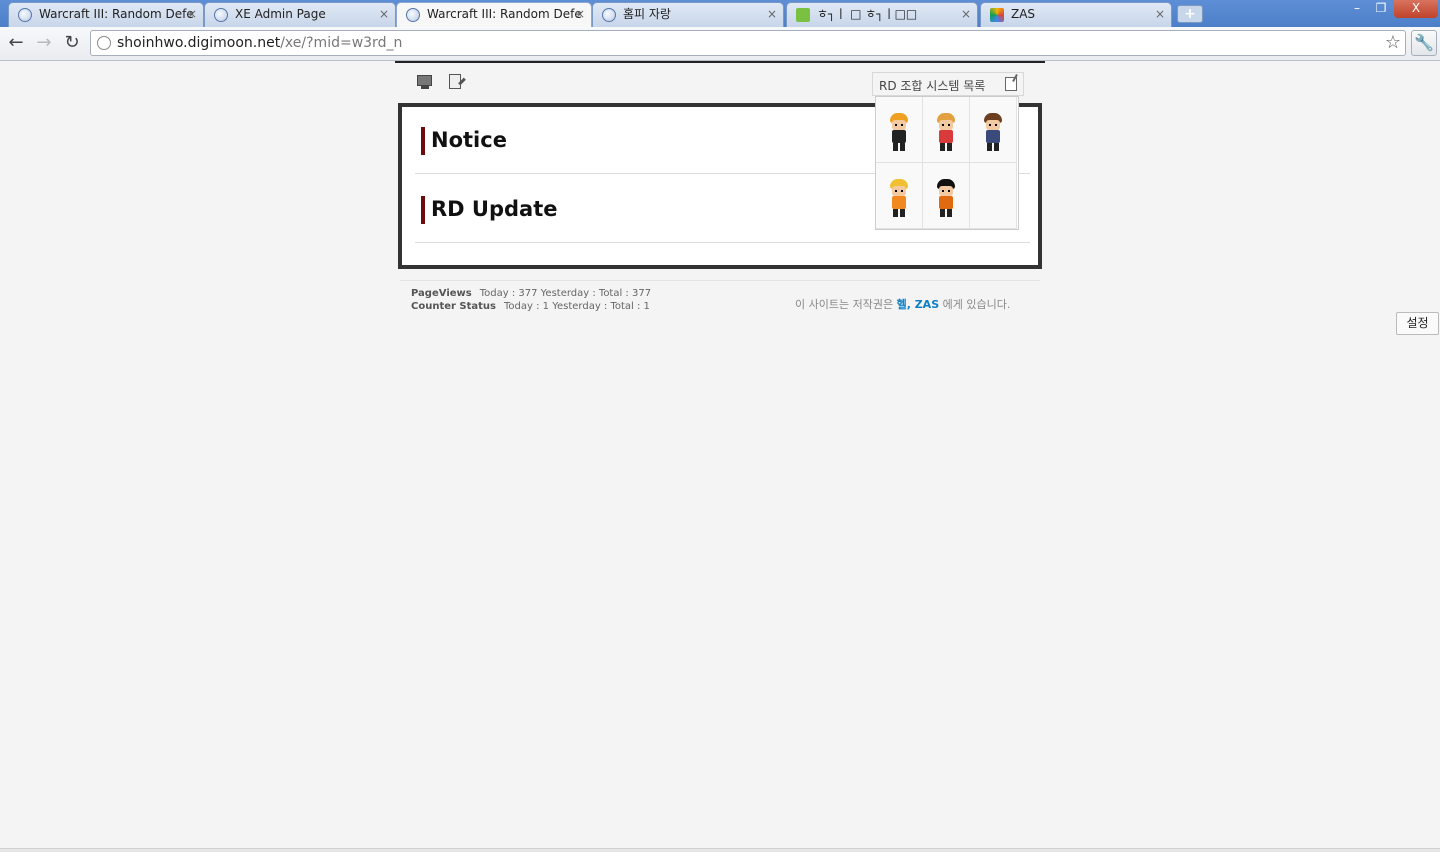  Describe the element at coordinates (441, 293) in the screenshot. I see `pageviews-label: PageViews` at that location.